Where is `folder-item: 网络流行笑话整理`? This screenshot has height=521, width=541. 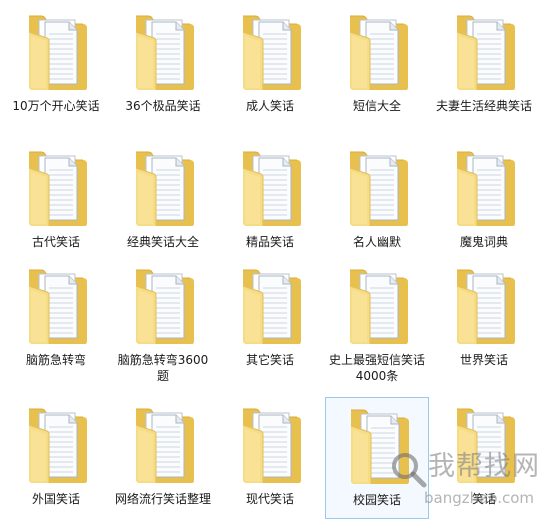 folder-item: 网络流行笑话整理 is located at coordinates (163, 458).